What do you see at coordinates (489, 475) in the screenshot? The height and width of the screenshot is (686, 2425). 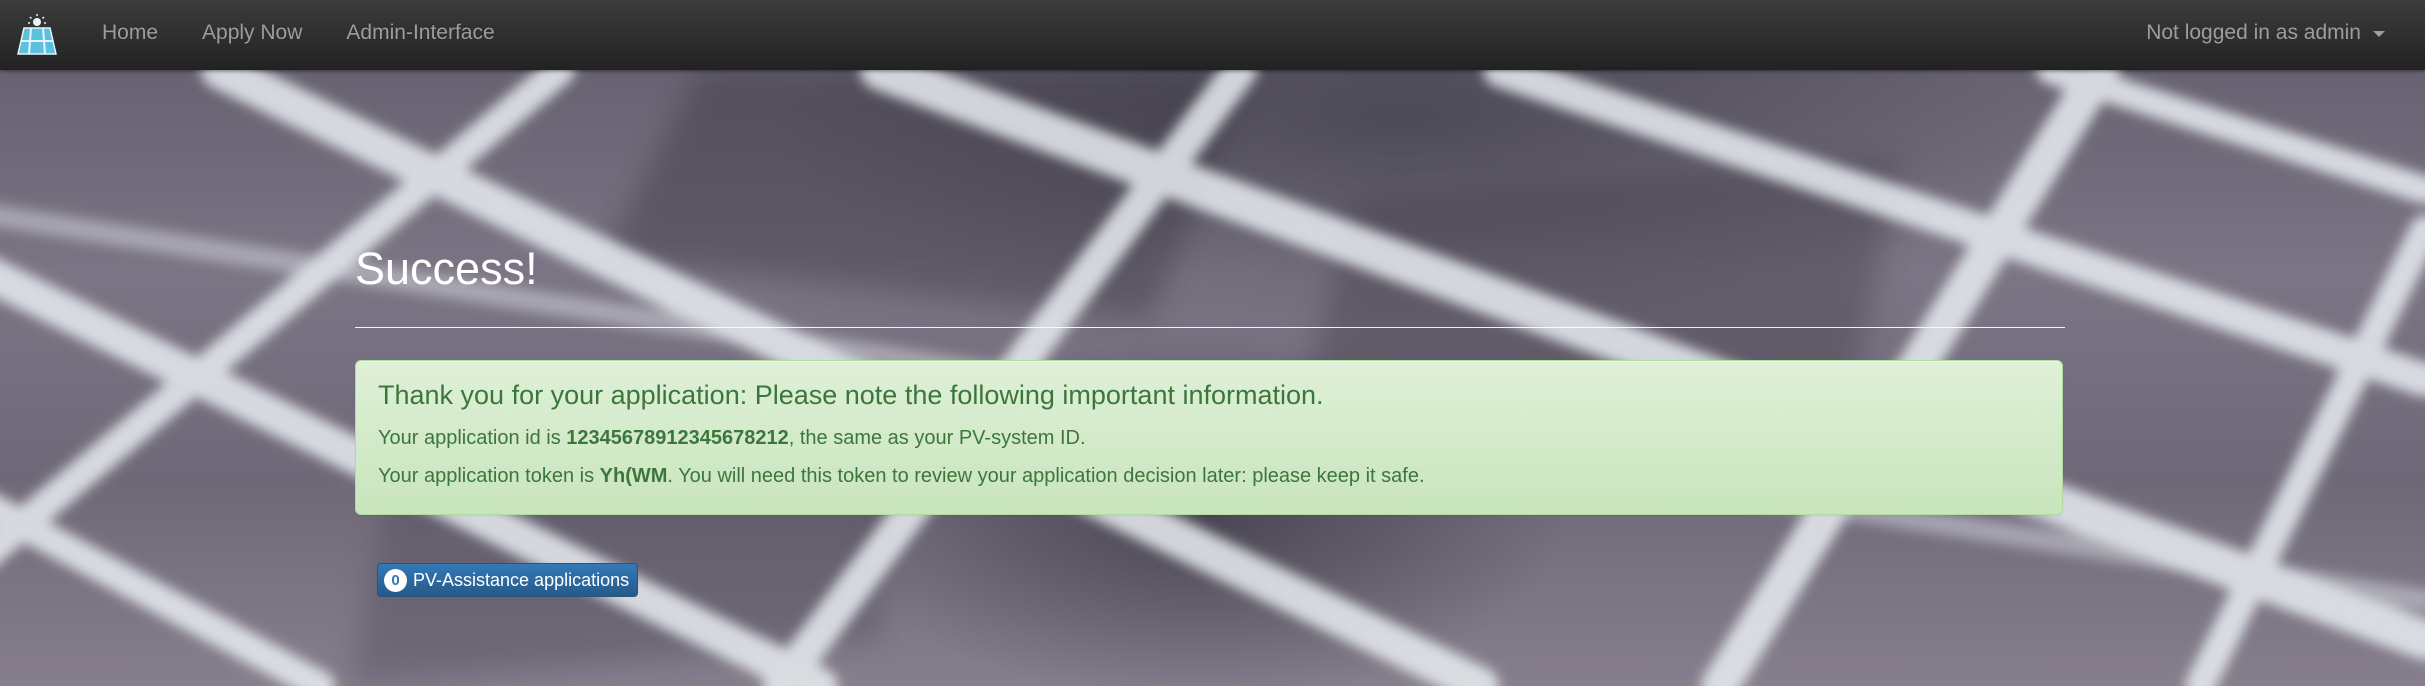 I see `application-token-prefix: Your application token is` at bounding box center [489, 475].